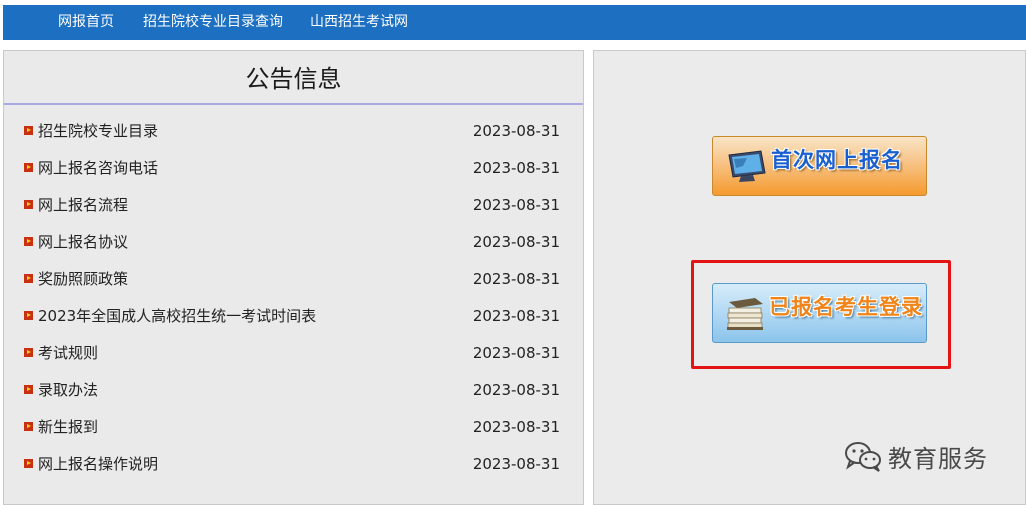 Image resolution: width=1026 pixels, height=505 pixels. I want to click on notice-panel-title: 公告信息, so click(293, 78).